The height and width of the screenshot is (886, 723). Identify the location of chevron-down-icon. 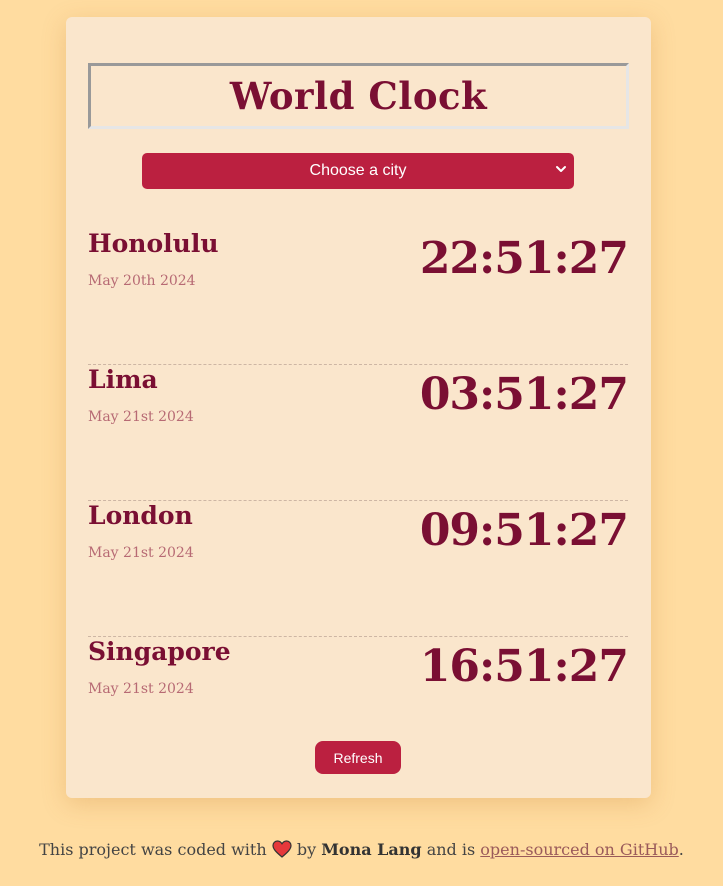
(561, 169).